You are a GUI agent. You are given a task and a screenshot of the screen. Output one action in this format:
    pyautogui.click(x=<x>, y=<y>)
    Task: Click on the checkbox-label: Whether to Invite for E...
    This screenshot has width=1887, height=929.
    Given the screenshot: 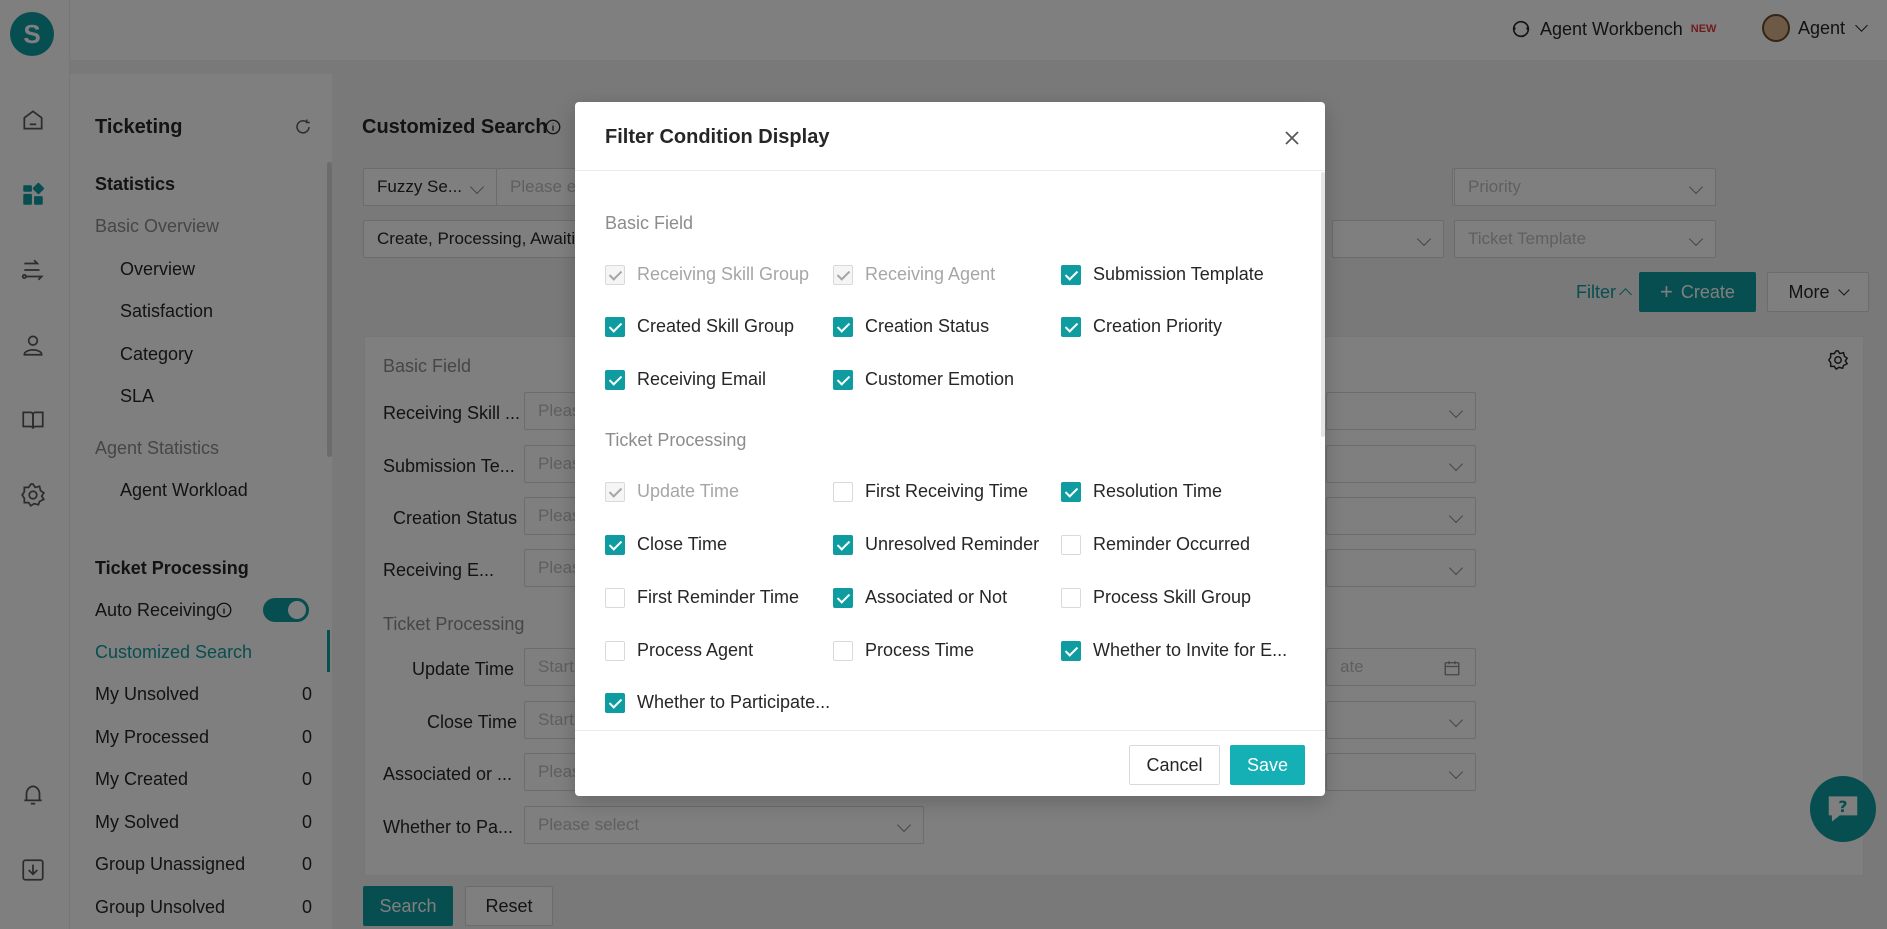 What is the action you would take?
    pyautogui.click(x=1190, y=650)
    